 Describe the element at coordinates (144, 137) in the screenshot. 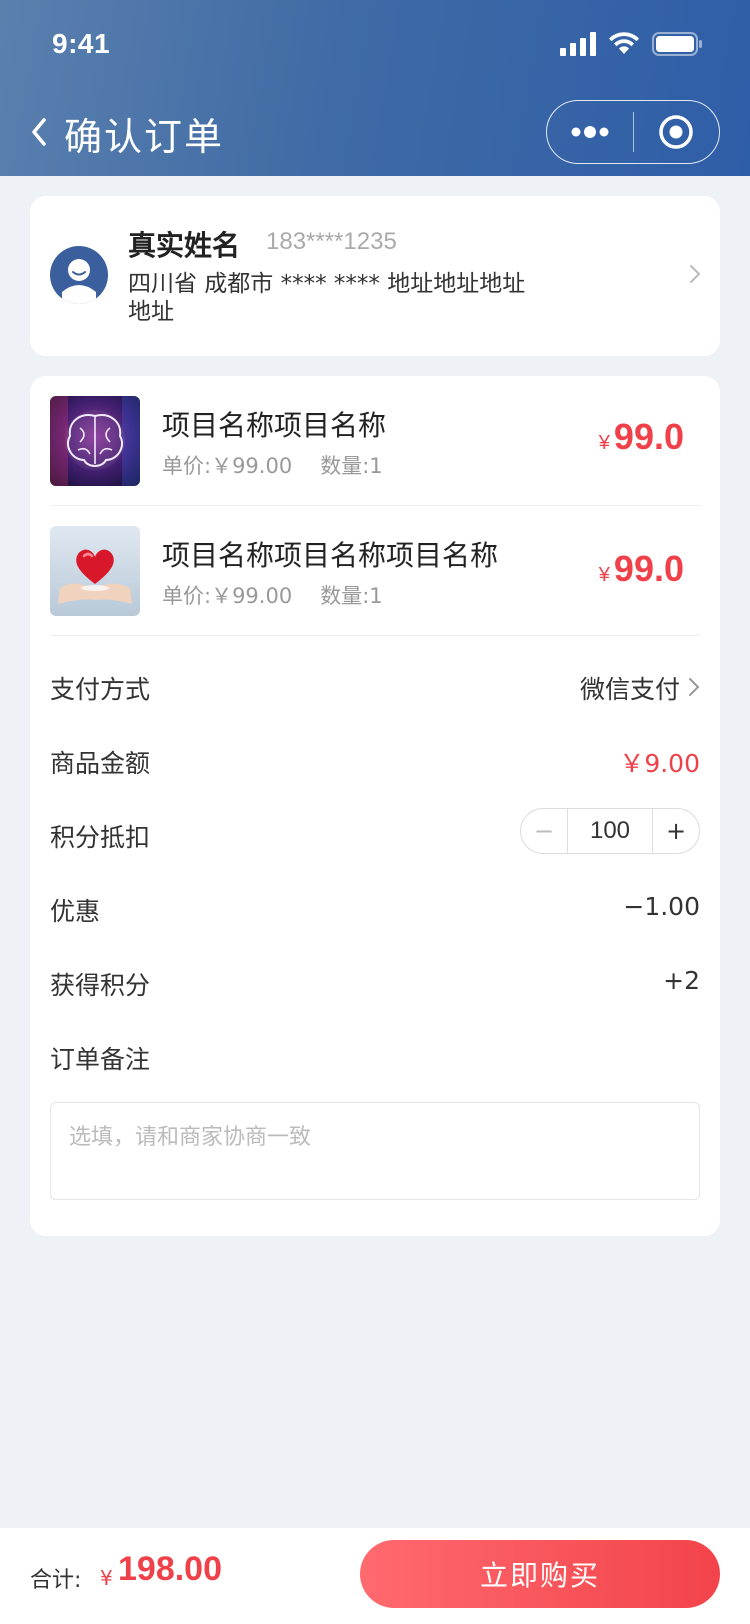

I see `page-title: 确认订单` at that location.